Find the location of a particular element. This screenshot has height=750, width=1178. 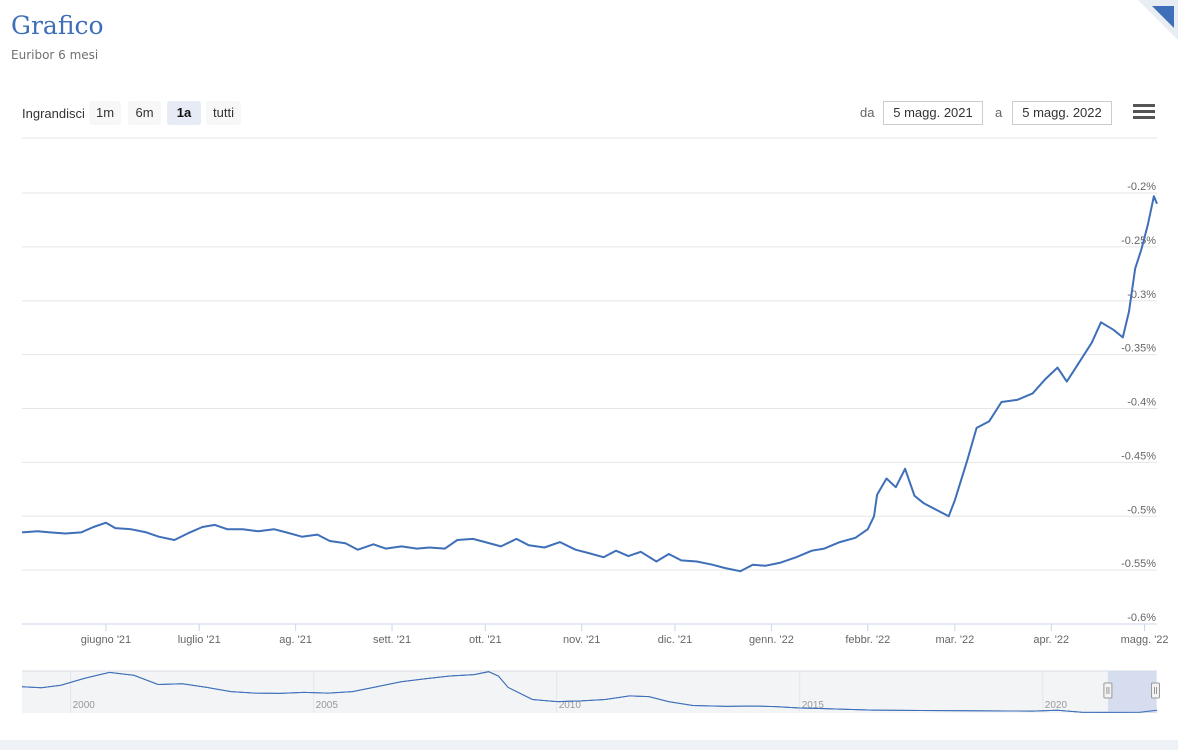

x-tick-label: apr. '22 is located at coordinates (1051, 640).